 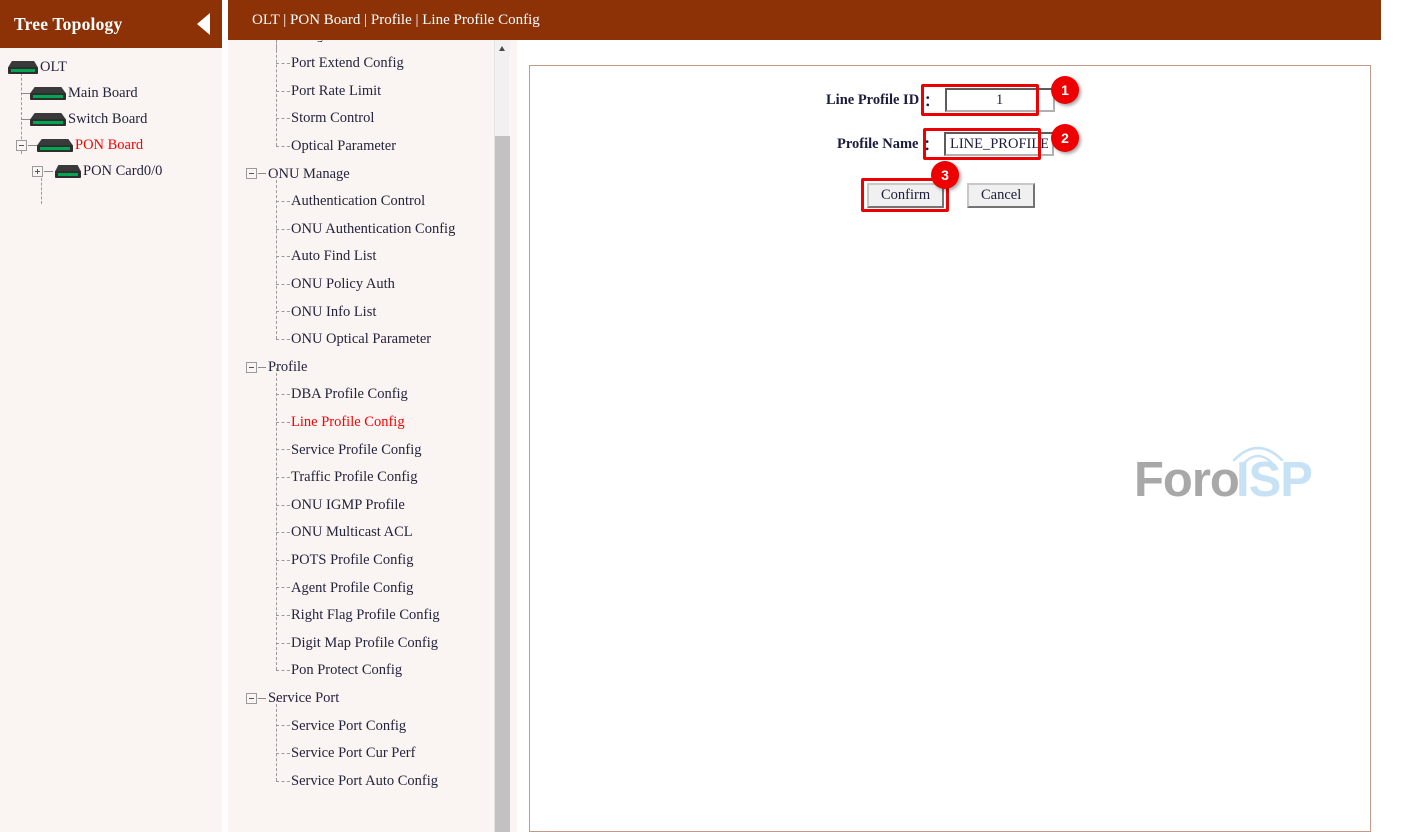 I want to click on menu-item-onu-multicast-acl: ONU Multicast ACL, so click(x=365, y=533).